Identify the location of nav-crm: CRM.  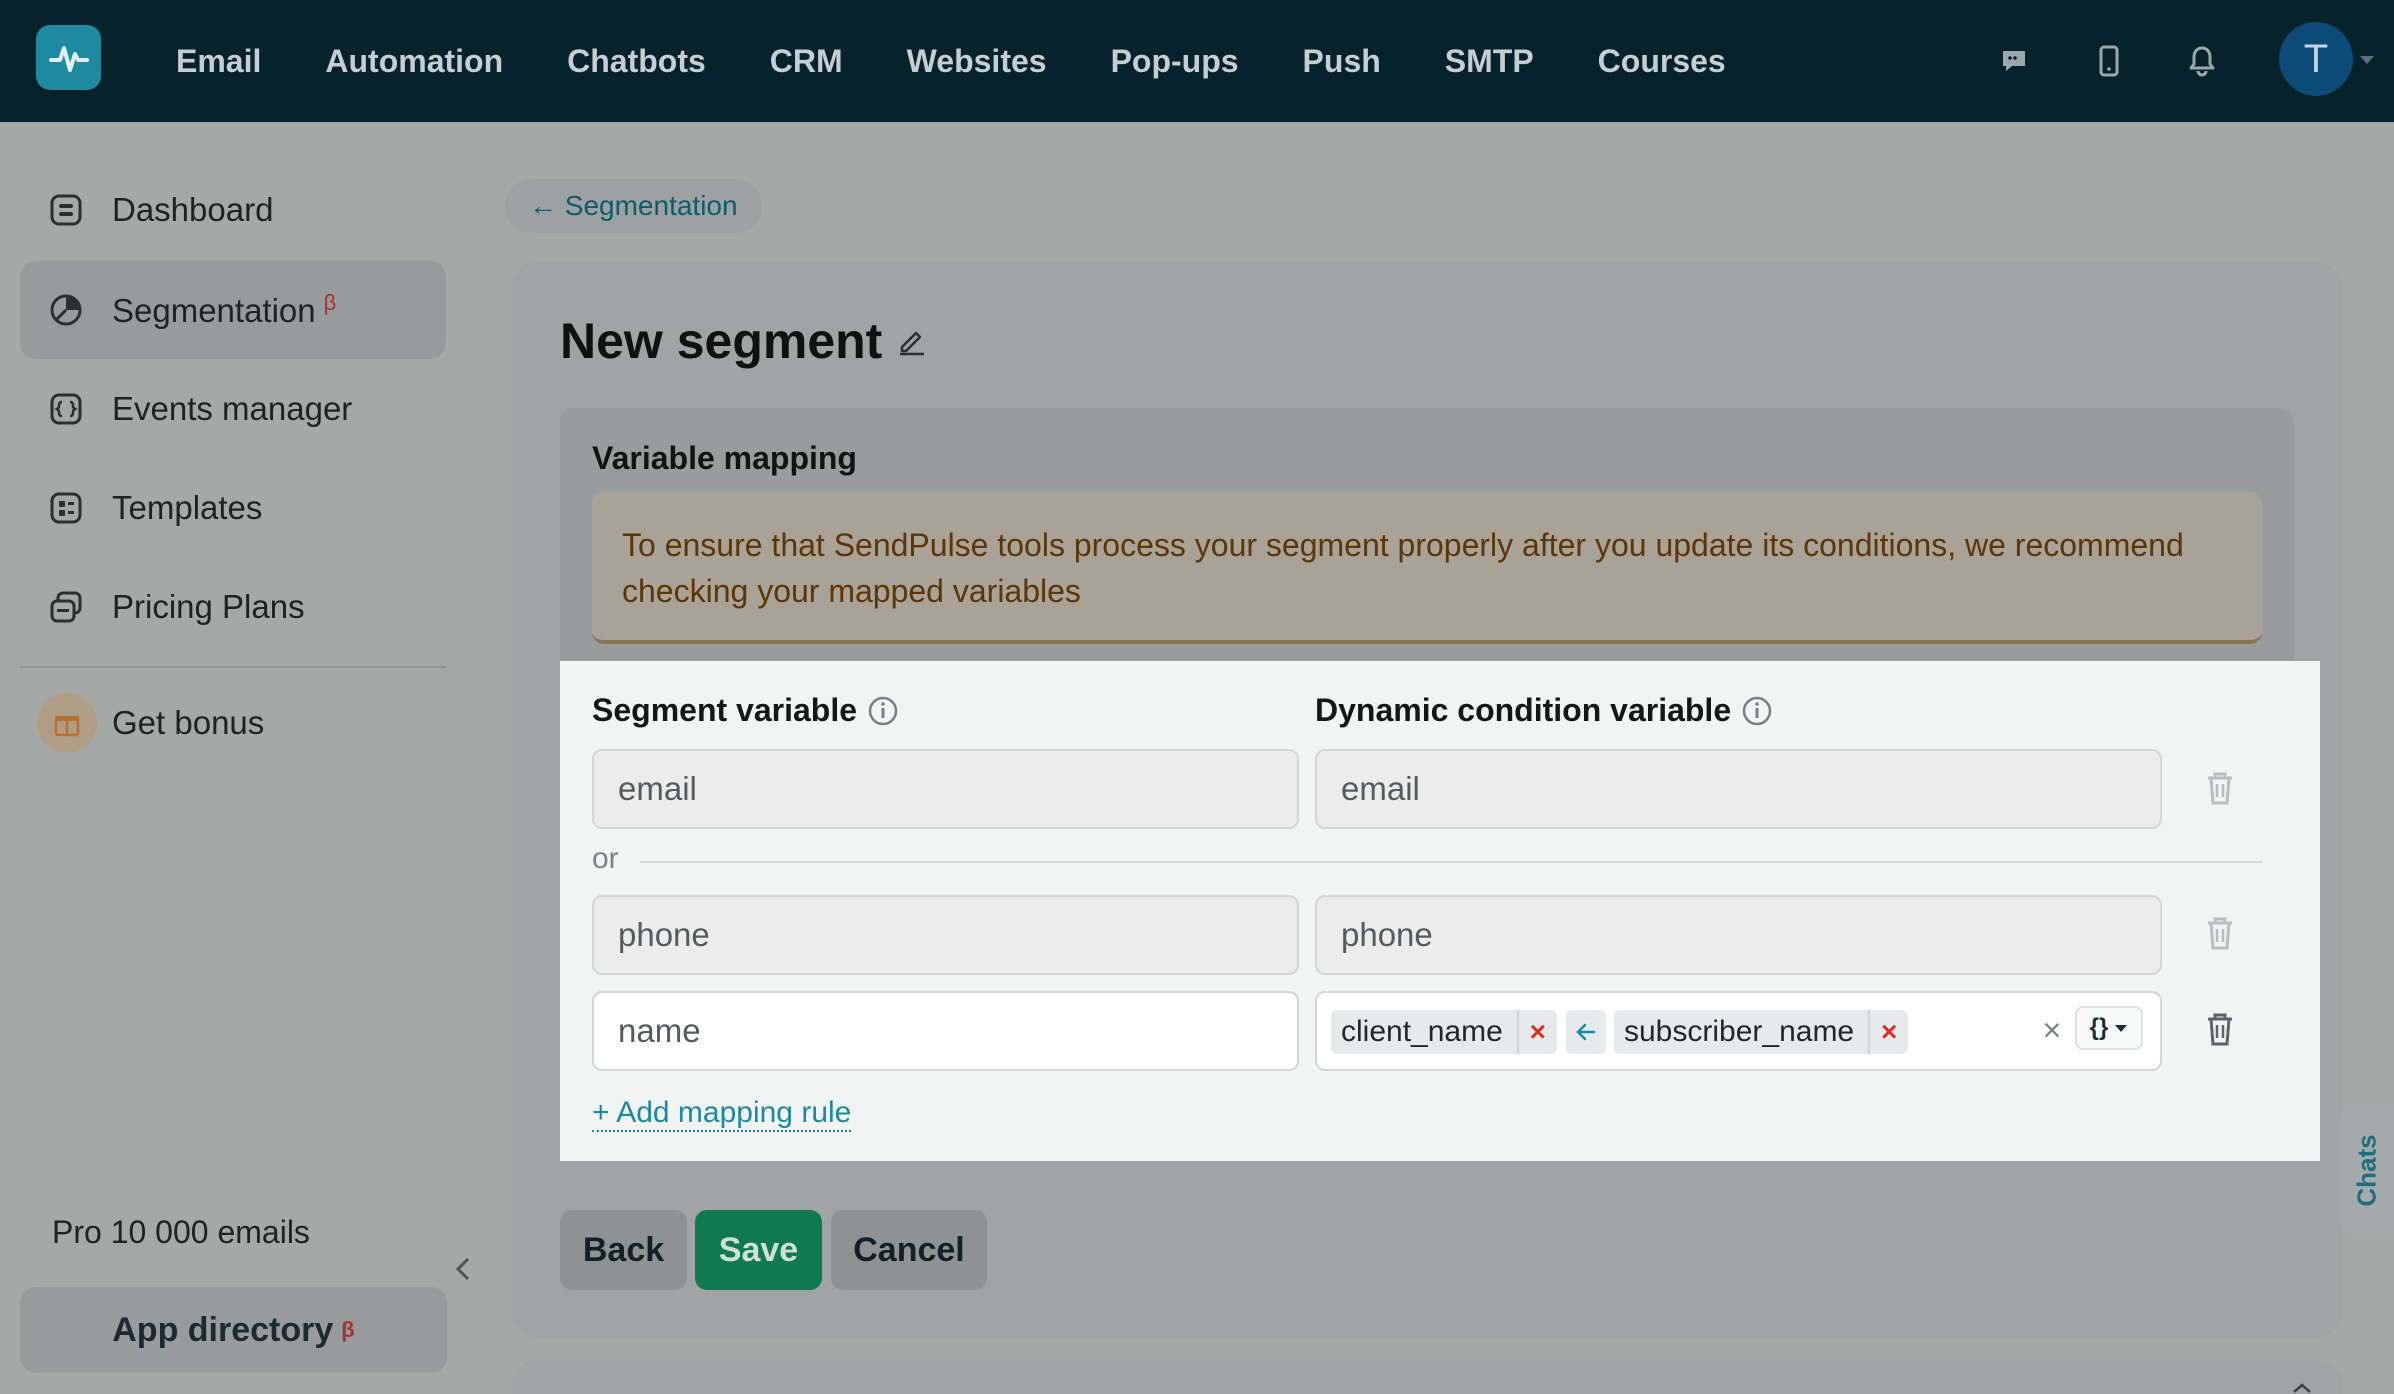
(806, 61).